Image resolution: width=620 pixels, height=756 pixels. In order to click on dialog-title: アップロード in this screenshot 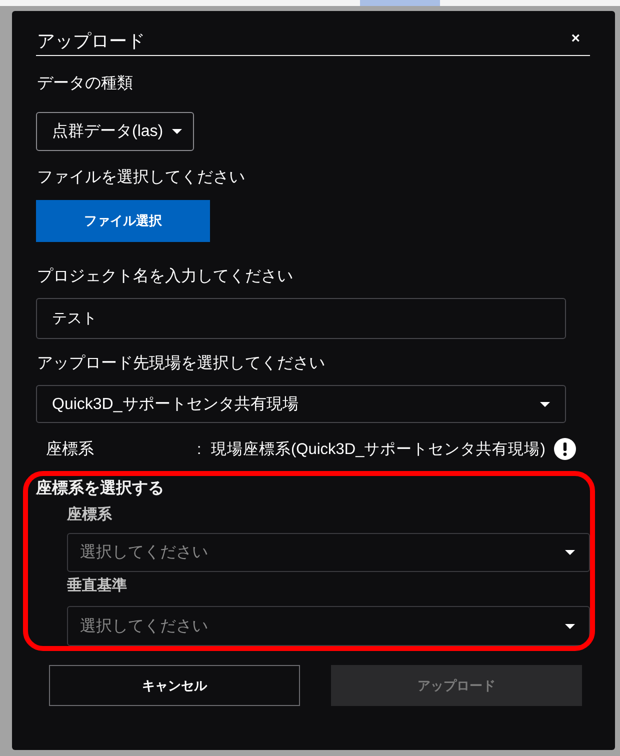, I will do `click(91, 41)`.